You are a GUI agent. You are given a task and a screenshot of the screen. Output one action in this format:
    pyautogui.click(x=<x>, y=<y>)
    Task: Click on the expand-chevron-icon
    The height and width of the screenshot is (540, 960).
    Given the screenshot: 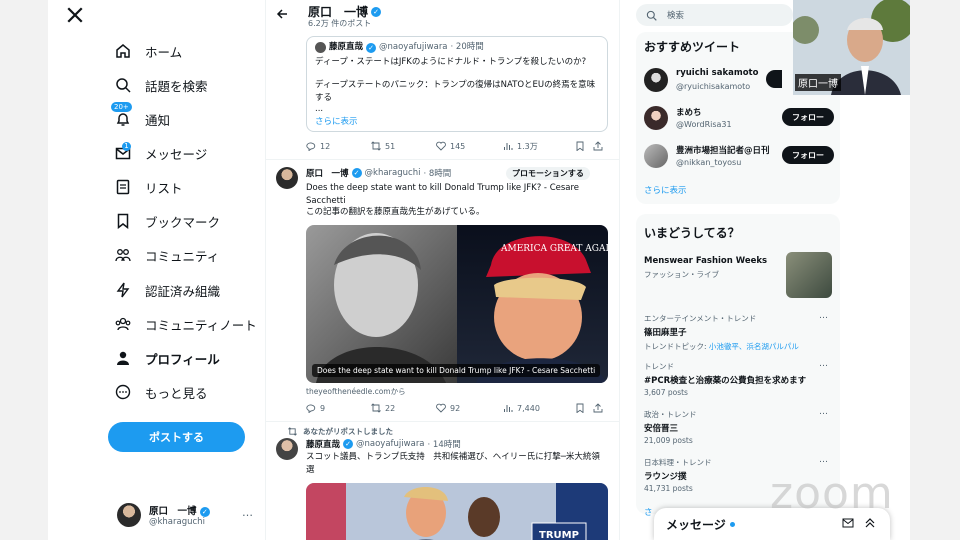 What is the action you would take?
    pyautogui.click(x=870, y=524)
    